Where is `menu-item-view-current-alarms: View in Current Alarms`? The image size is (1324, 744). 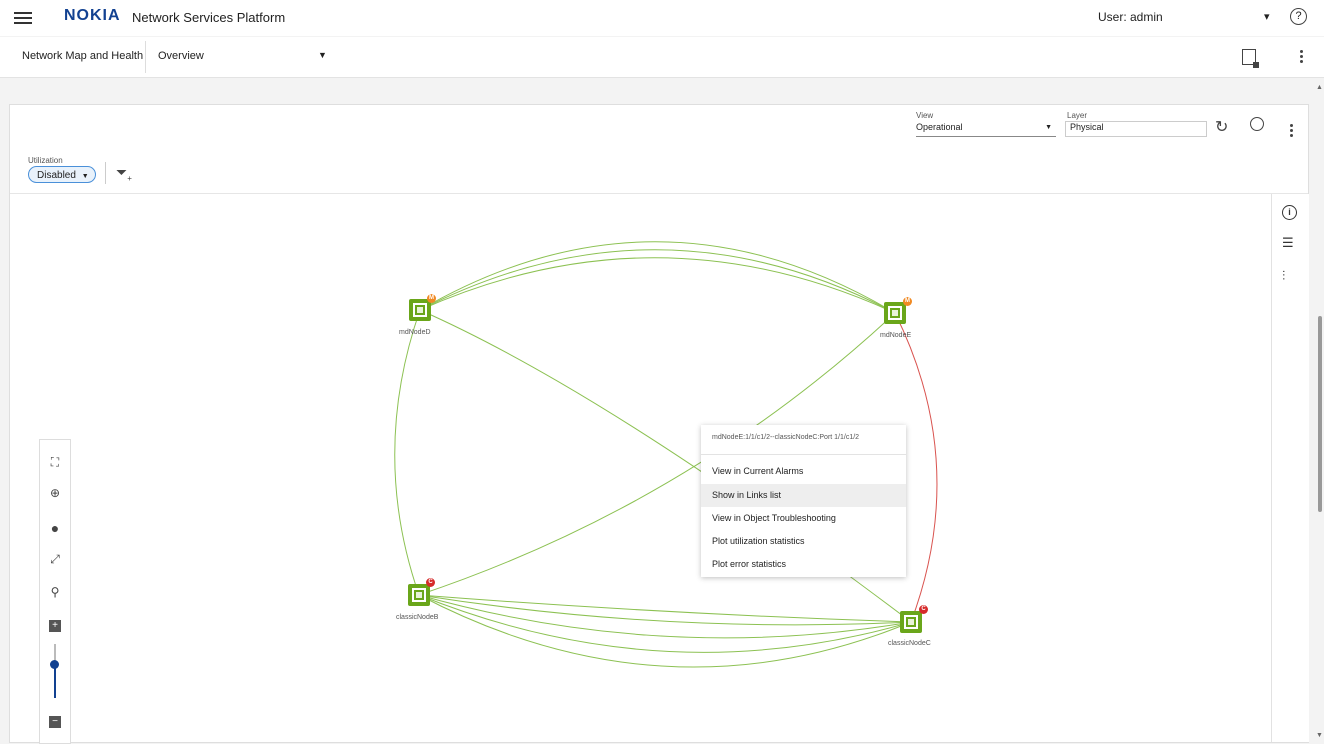 menu-item-view-current-alarms: View in Current Alarms is located at coordinates (803, 471).